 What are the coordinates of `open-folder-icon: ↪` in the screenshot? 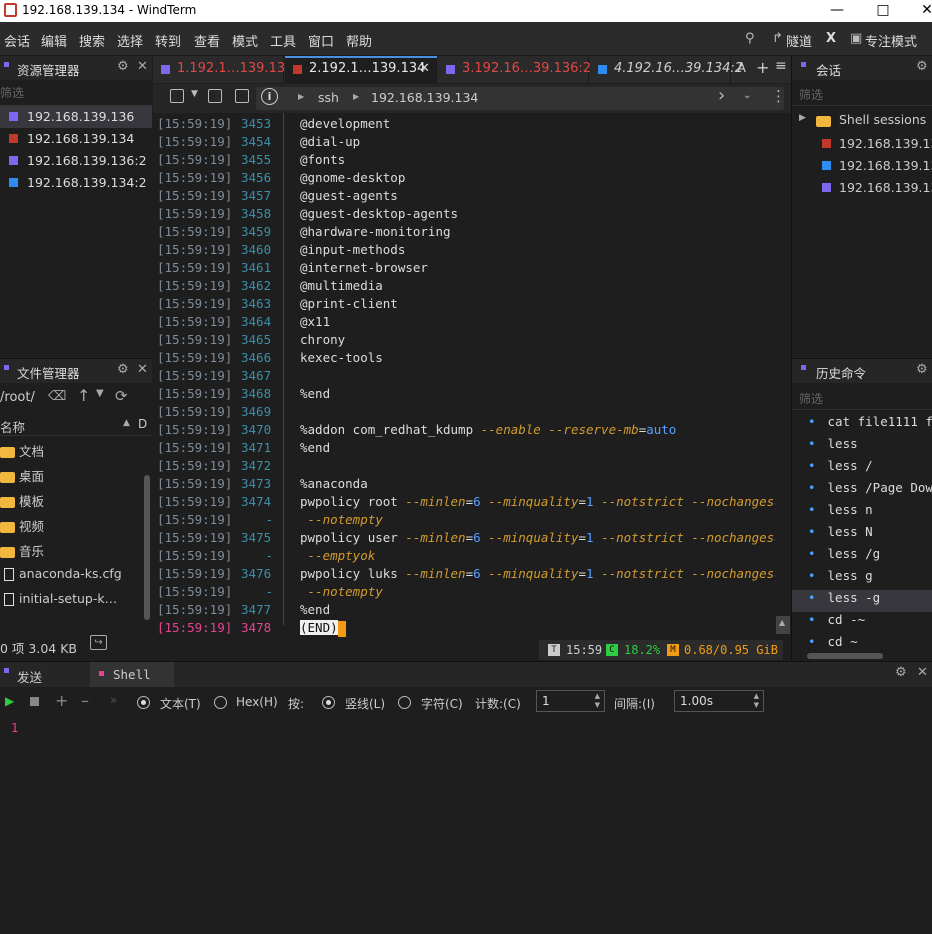 It's located at (98, 642).